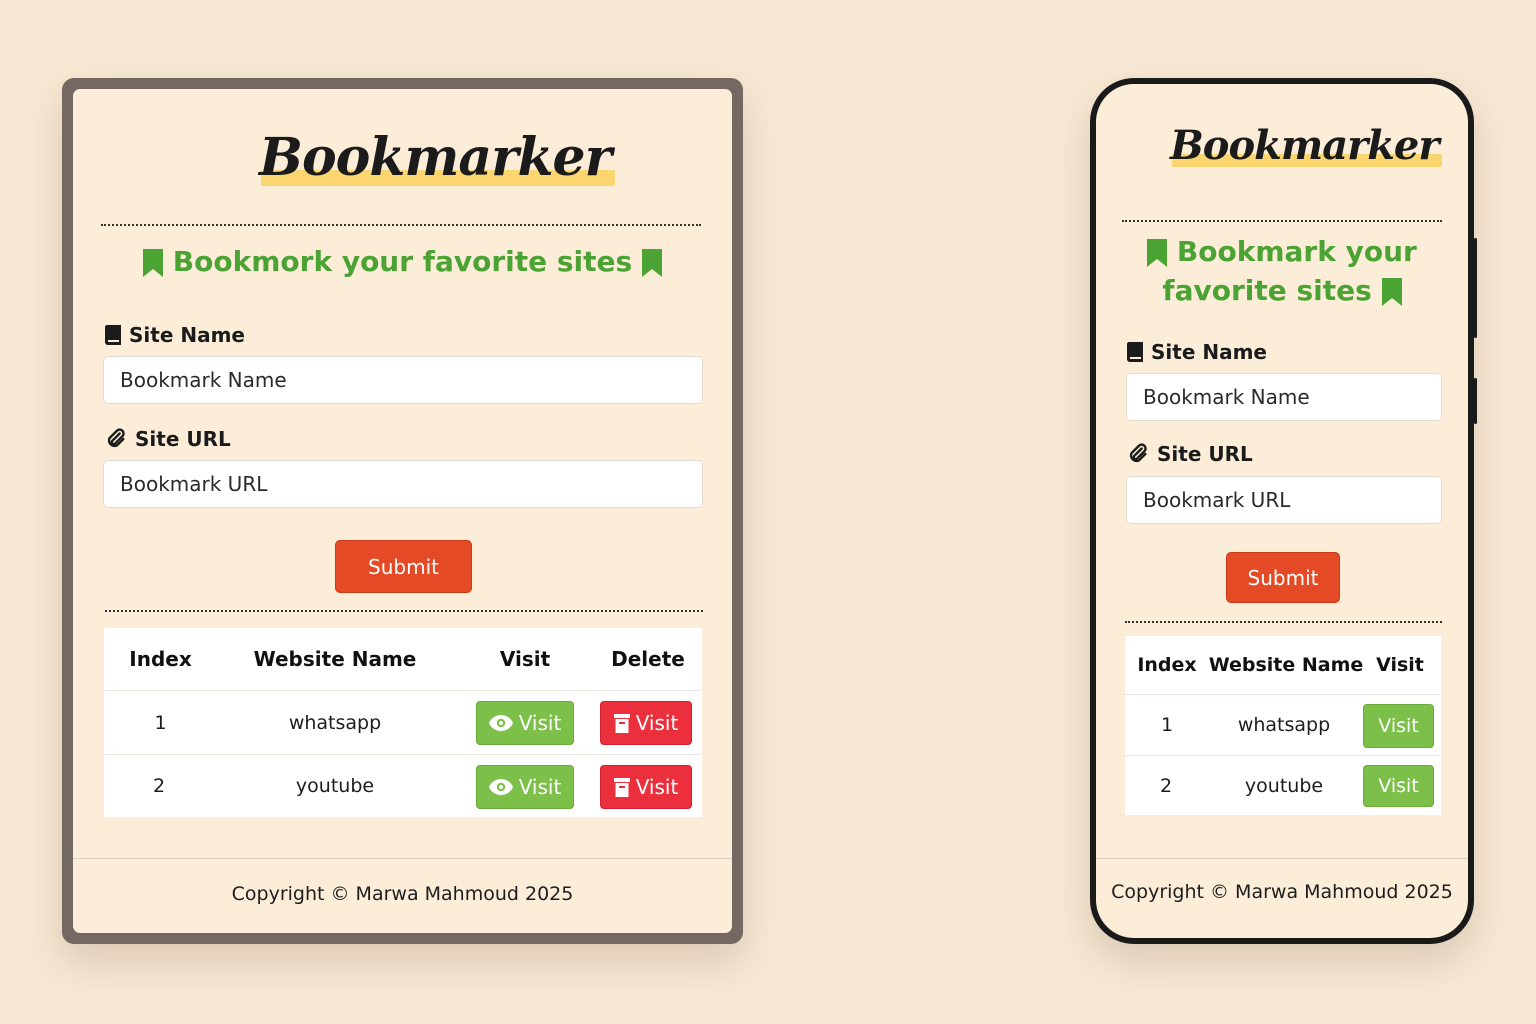 The width and height of the screenshot is (1536, 1024). What do you see at coordinates (402, 261) in the screenshot?
I see `page-subtitle: Bookmork your favorite sites` at bounding box center [402, 261].